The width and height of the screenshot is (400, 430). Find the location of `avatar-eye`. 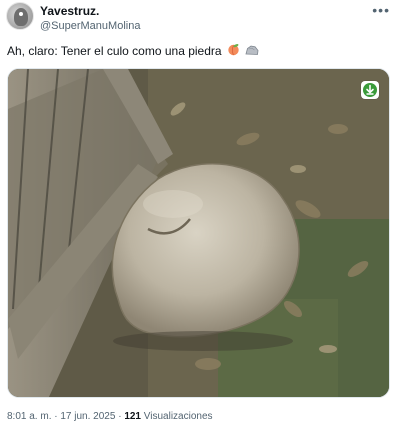

avatar-eye is located at coordinates (21, 14).